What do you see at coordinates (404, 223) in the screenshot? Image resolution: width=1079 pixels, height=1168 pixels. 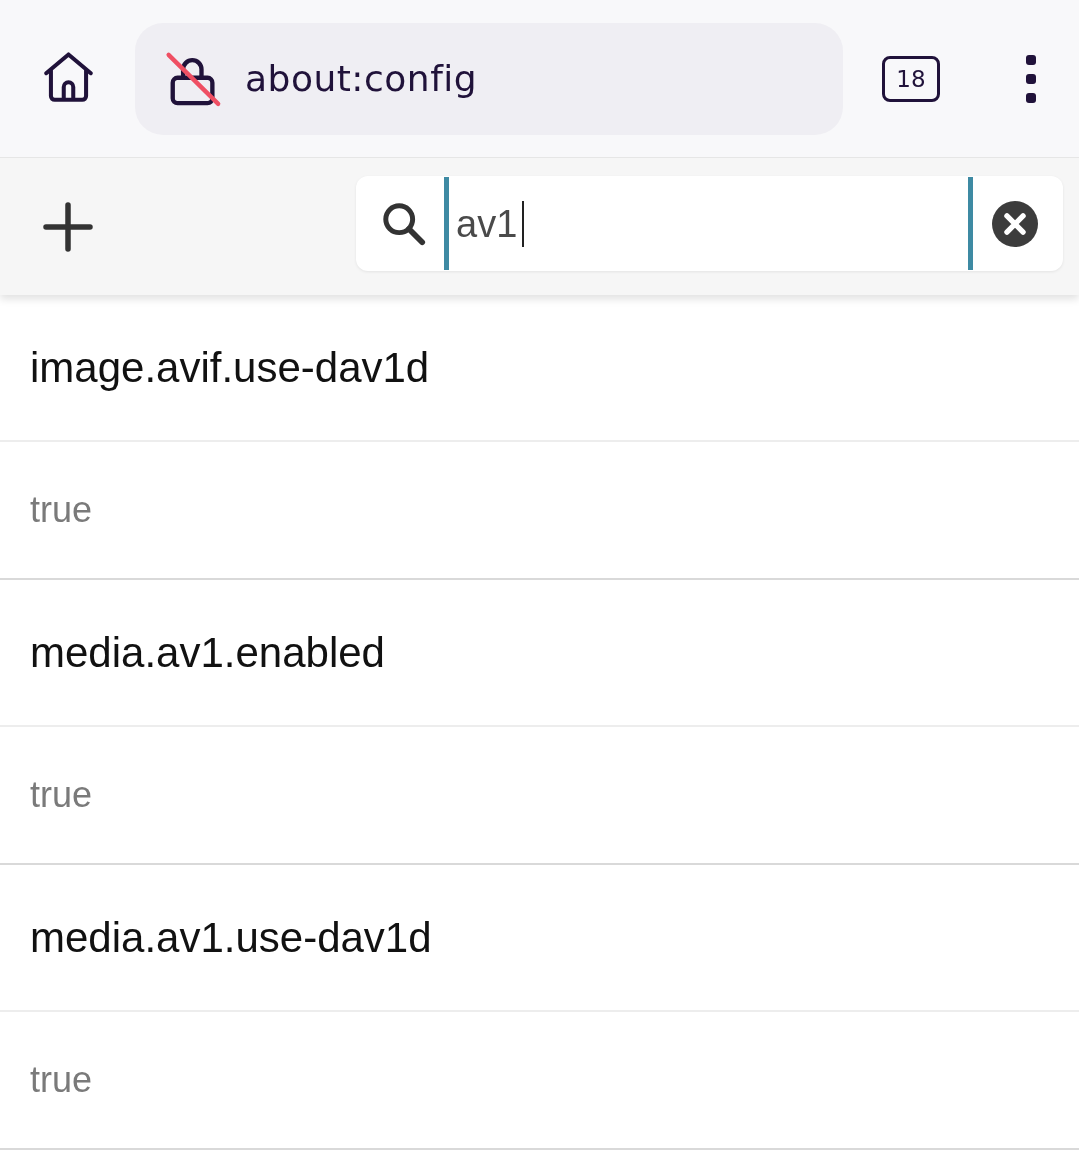 I see `search-icon` at bounding box center [404, 223].